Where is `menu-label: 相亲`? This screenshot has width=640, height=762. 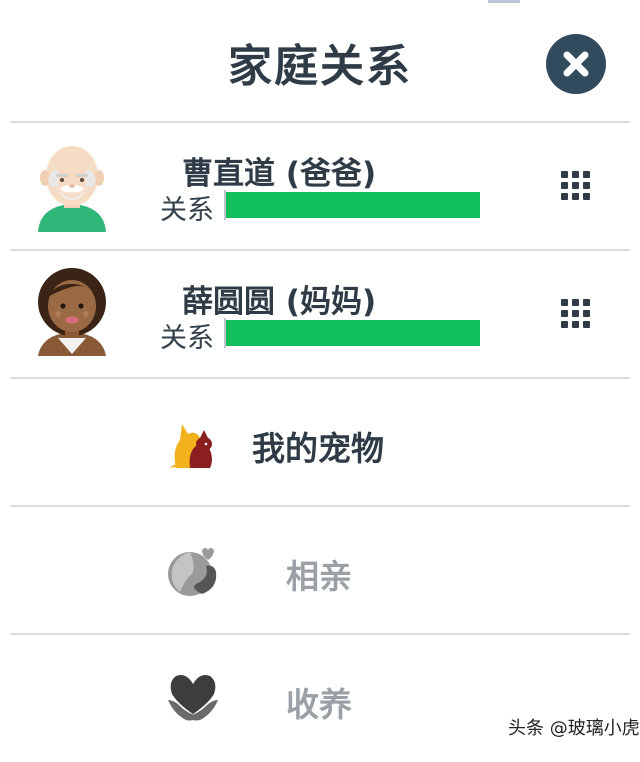
menu-label: 相亲 is located at coordinates (319, 576).